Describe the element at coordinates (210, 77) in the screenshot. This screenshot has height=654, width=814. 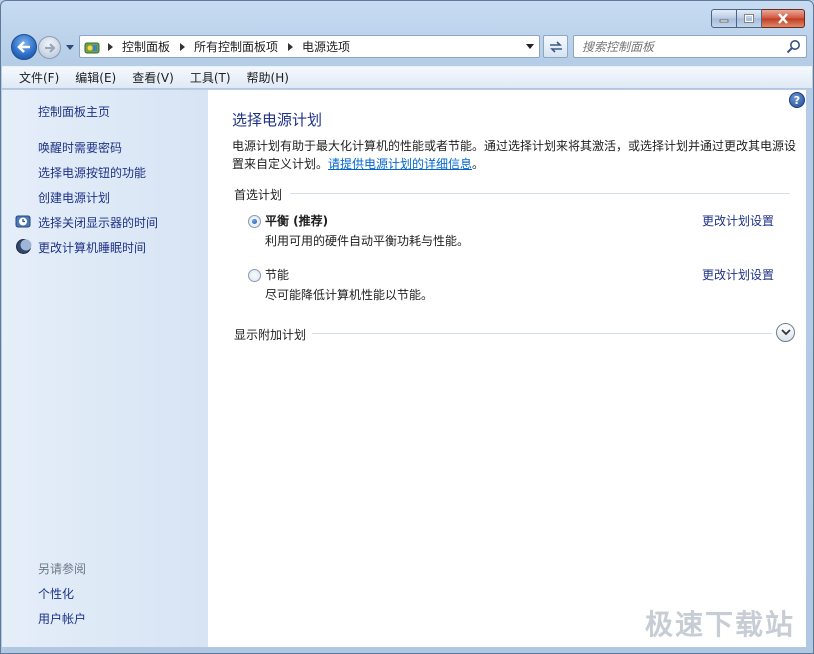
I see `menu-tools: 工具(T)` at that location.